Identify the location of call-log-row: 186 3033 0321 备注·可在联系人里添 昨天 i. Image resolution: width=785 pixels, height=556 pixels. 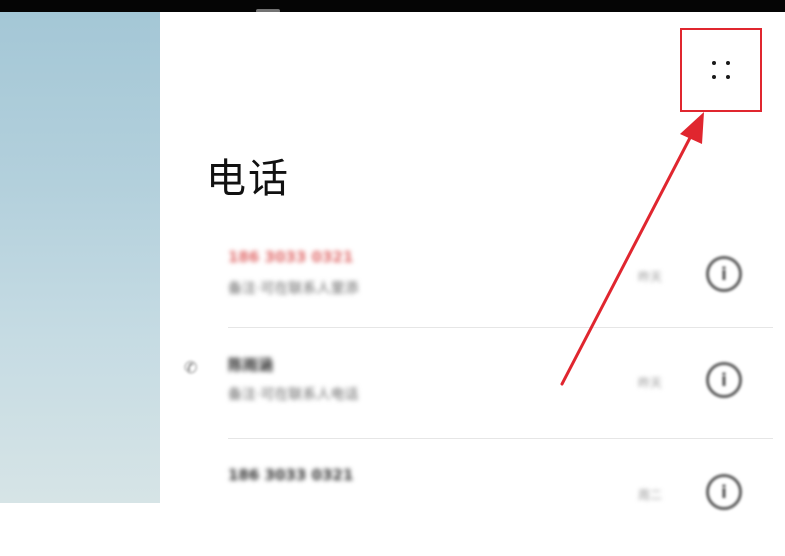
(498, 293).